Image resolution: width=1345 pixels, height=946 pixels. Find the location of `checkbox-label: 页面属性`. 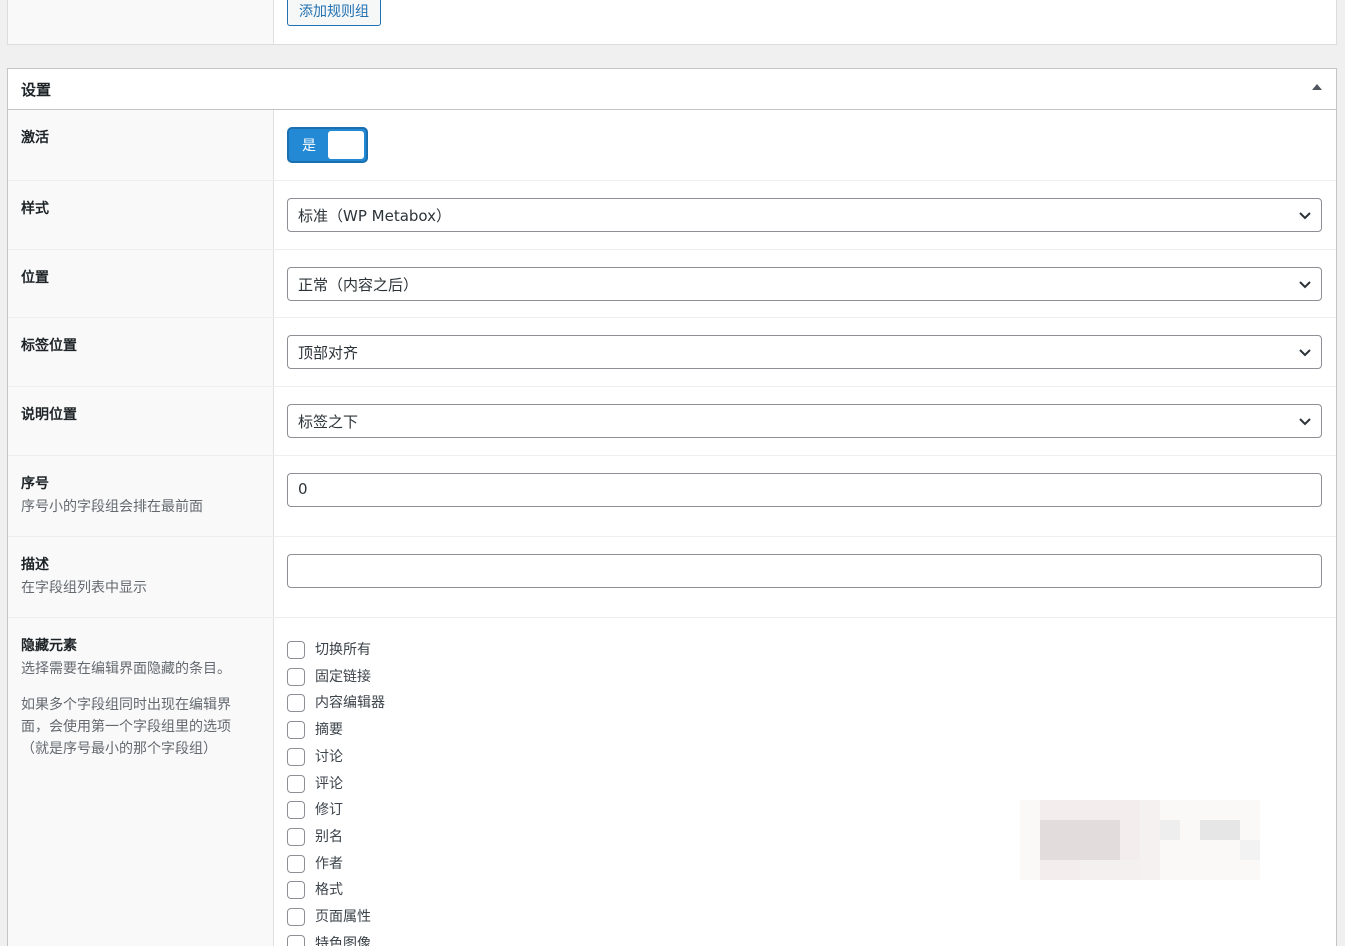

checkbox-label: 页面属性 is located at coordinates (343, 917).